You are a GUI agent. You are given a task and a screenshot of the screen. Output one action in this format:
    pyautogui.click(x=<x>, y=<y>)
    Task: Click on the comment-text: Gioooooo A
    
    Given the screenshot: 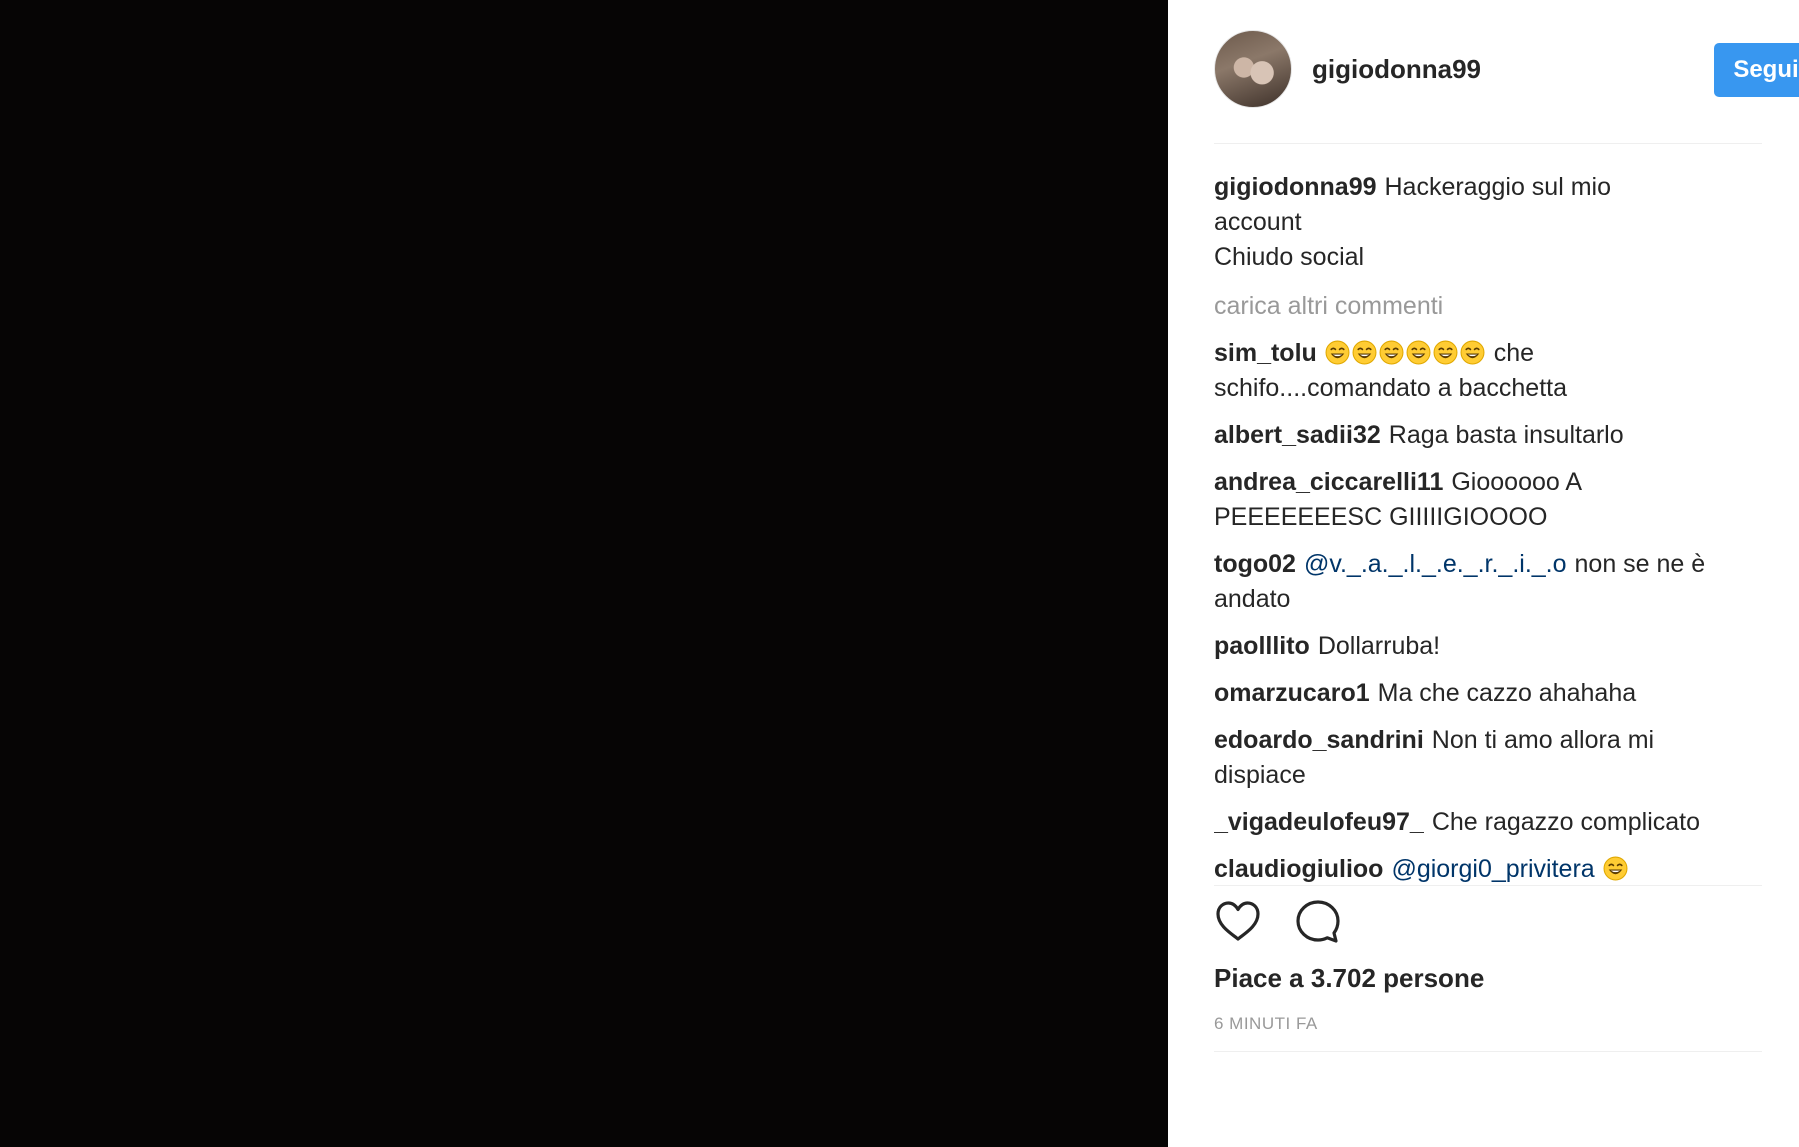 What is the action you would take?
    pyautogui.click(x=1517, y=482)
    